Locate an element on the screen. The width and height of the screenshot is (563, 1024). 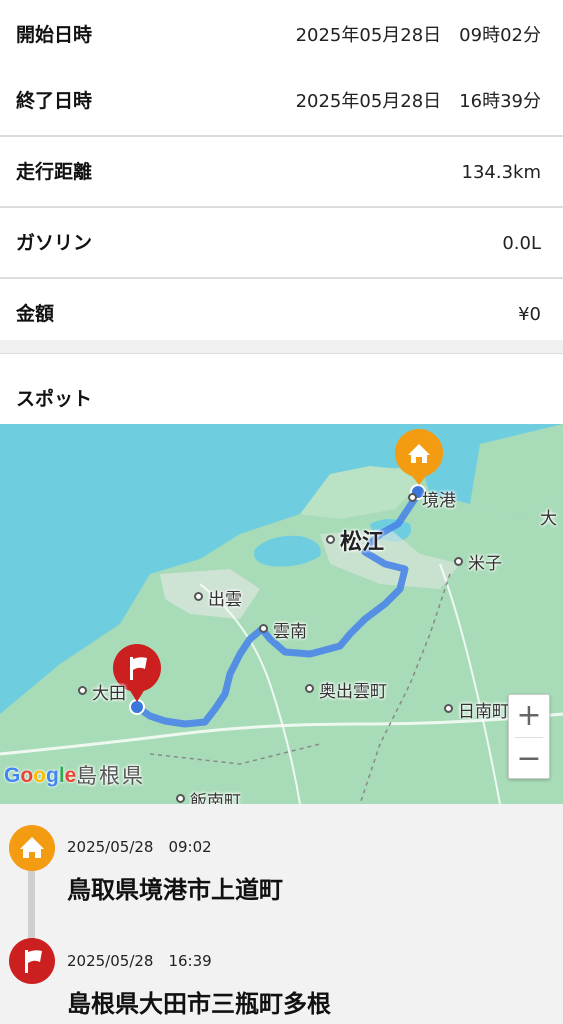
gasoline-label: ガソリン is located at coordinates (54, 243).